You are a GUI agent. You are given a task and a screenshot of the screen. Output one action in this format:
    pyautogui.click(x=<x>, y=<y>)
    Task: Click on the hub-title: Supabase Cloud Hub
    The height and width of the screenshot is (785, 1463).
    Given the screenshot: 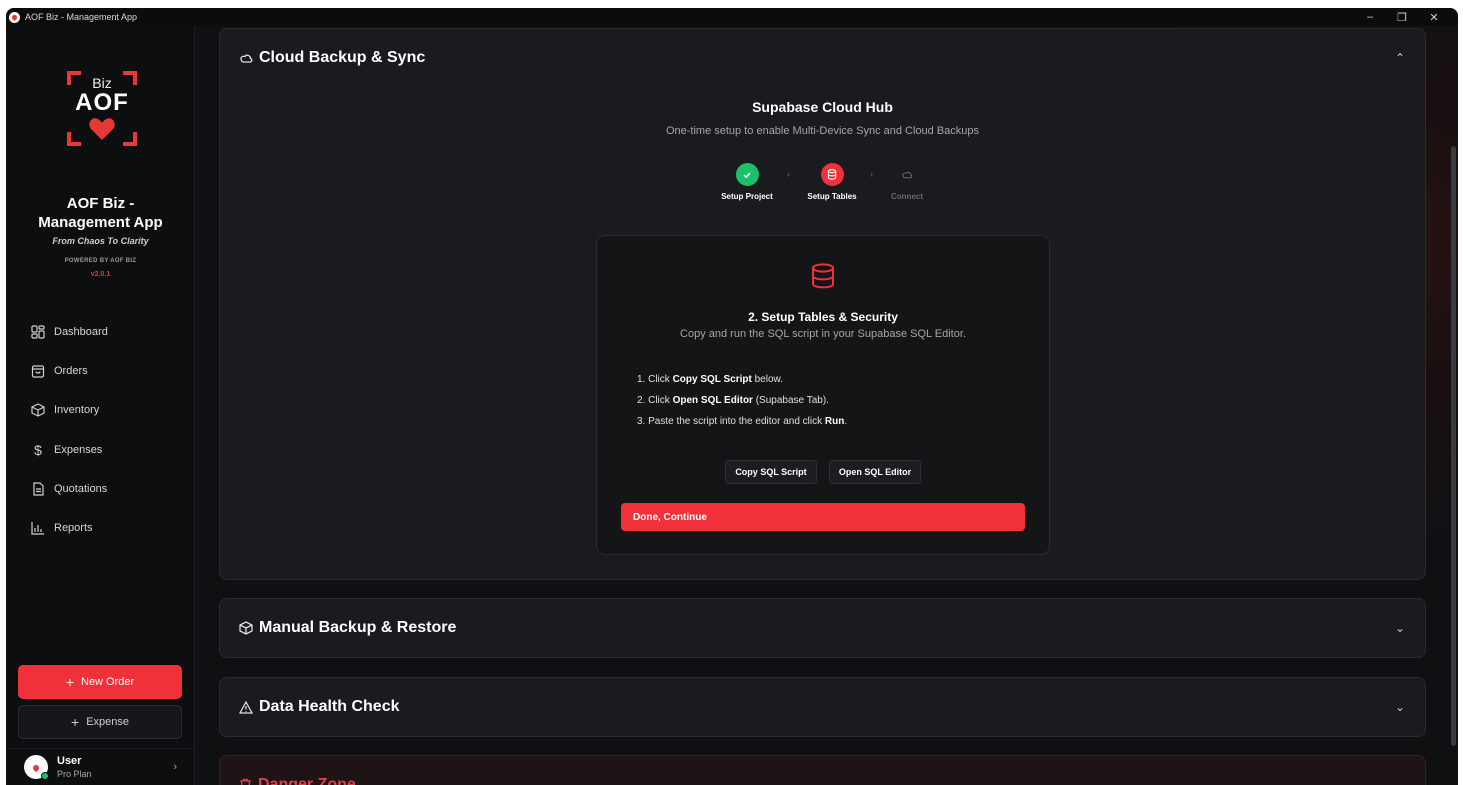 What is the action you would take?
    pyautogui.click(x=822, y=107)
    